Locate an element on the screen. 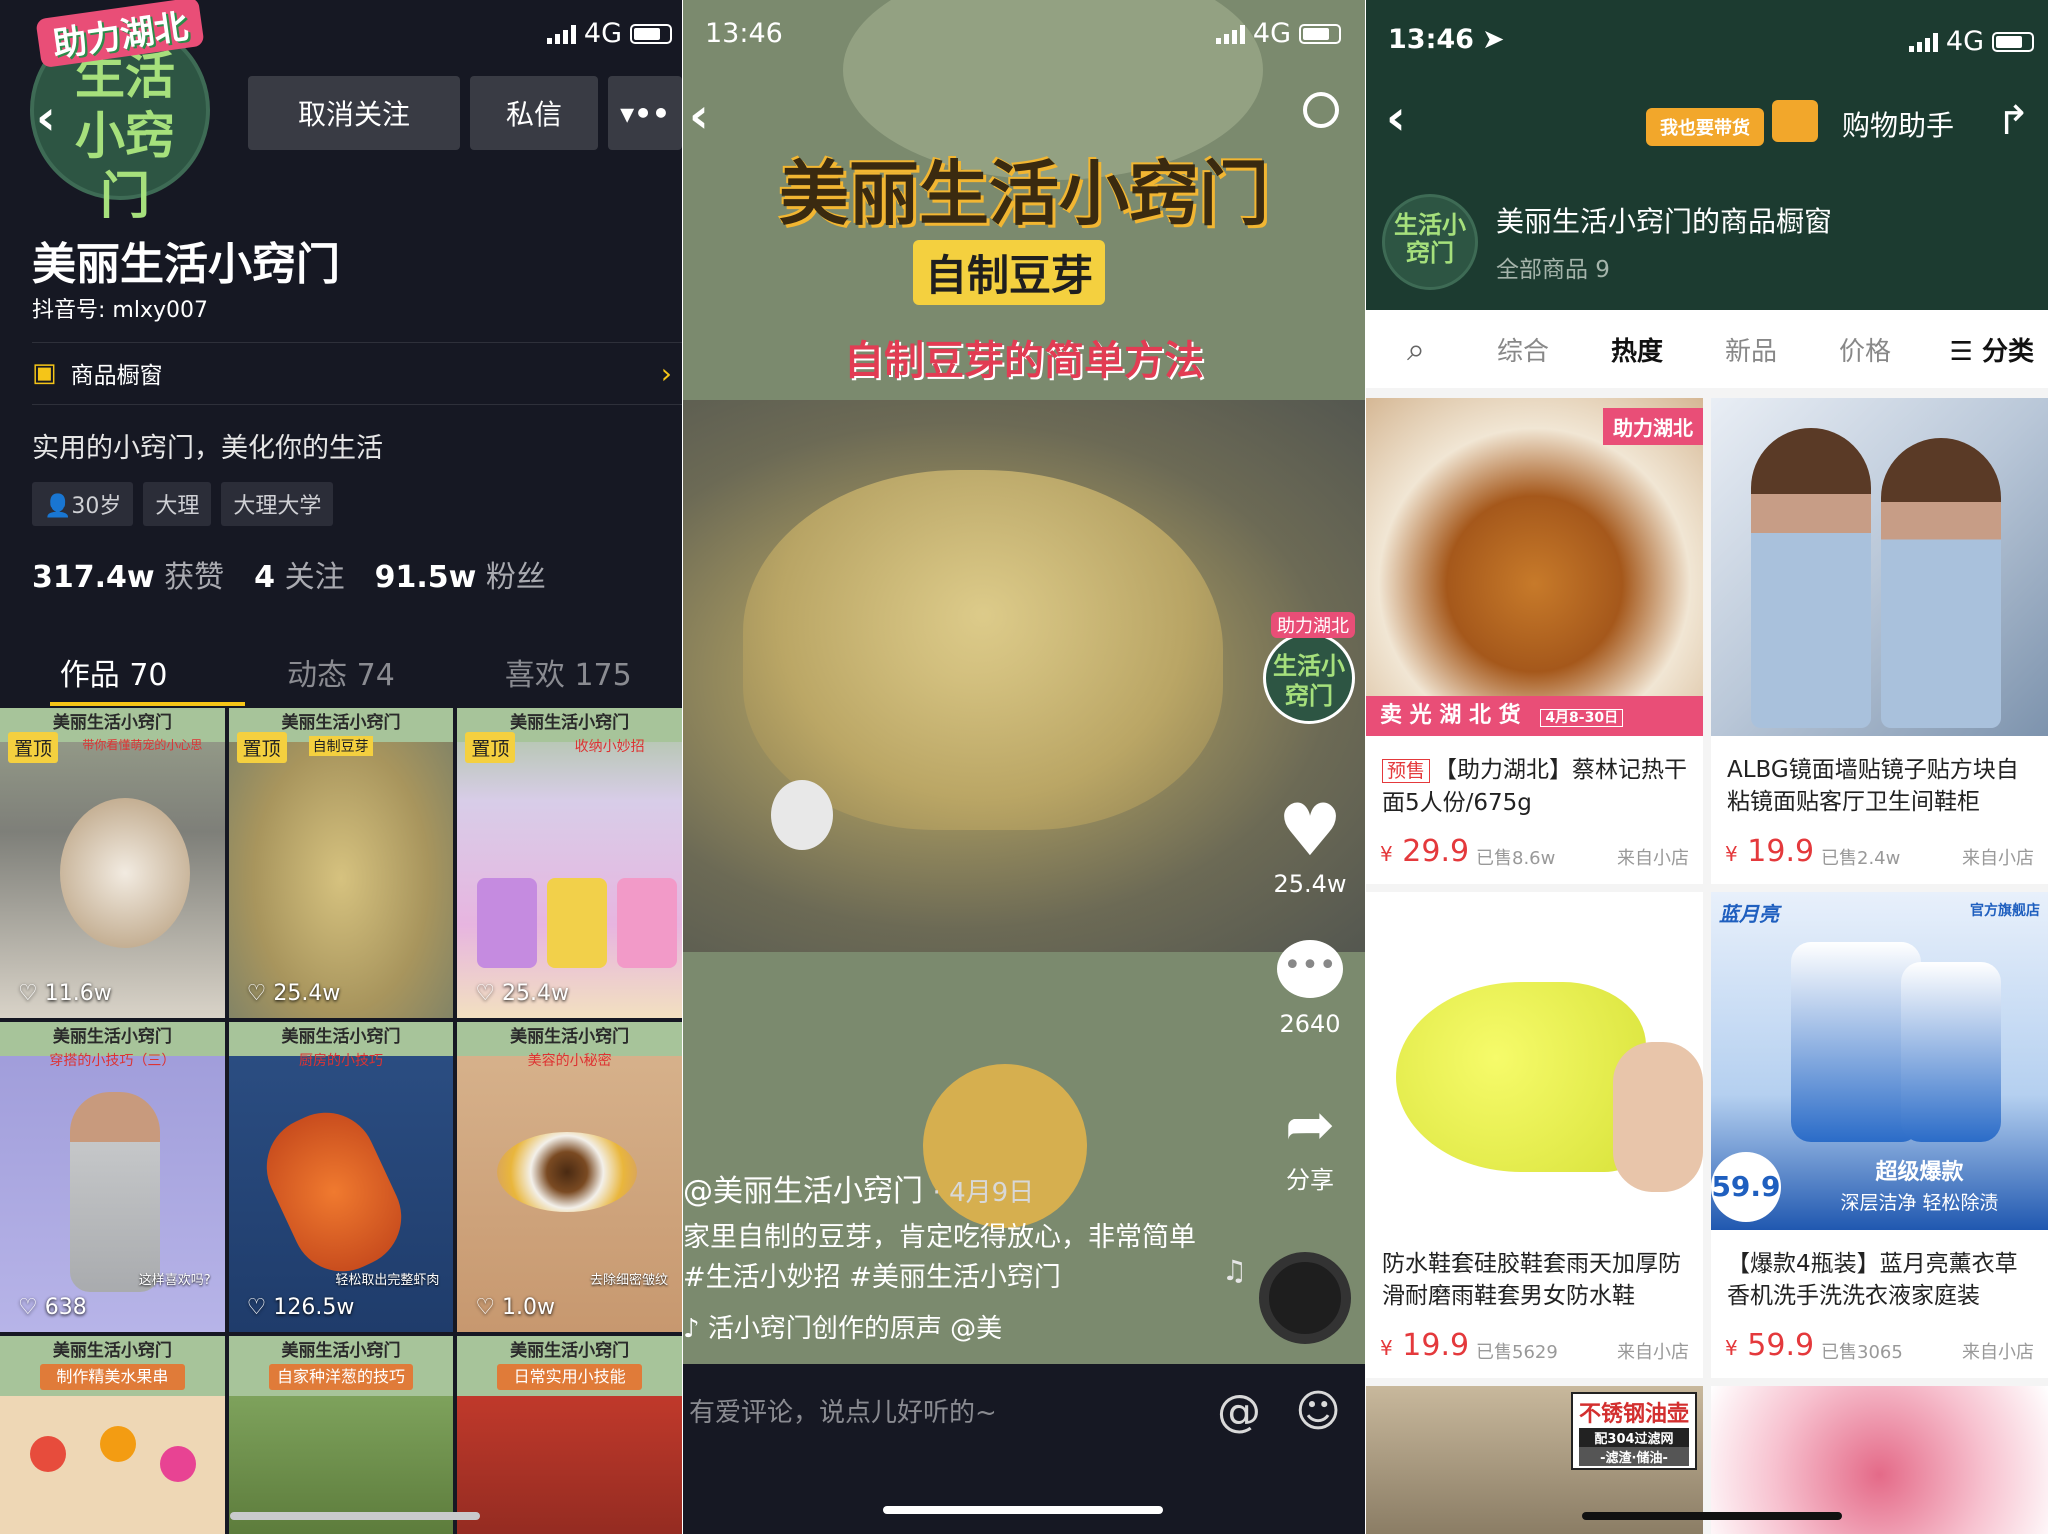  music-disc is located at coordinates (1305, 1298).